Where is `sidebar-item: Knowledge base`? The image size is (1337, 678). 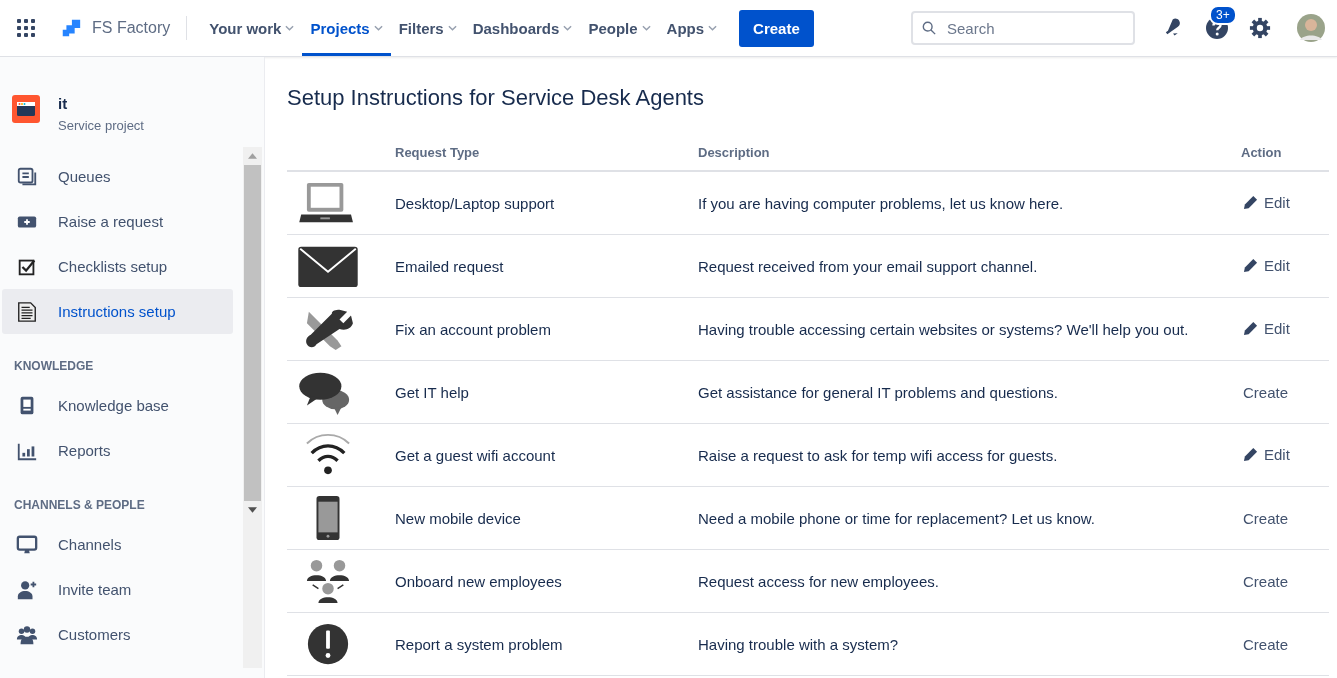 sidebar-item: Knowledge base is located at coordinates (117, 405).